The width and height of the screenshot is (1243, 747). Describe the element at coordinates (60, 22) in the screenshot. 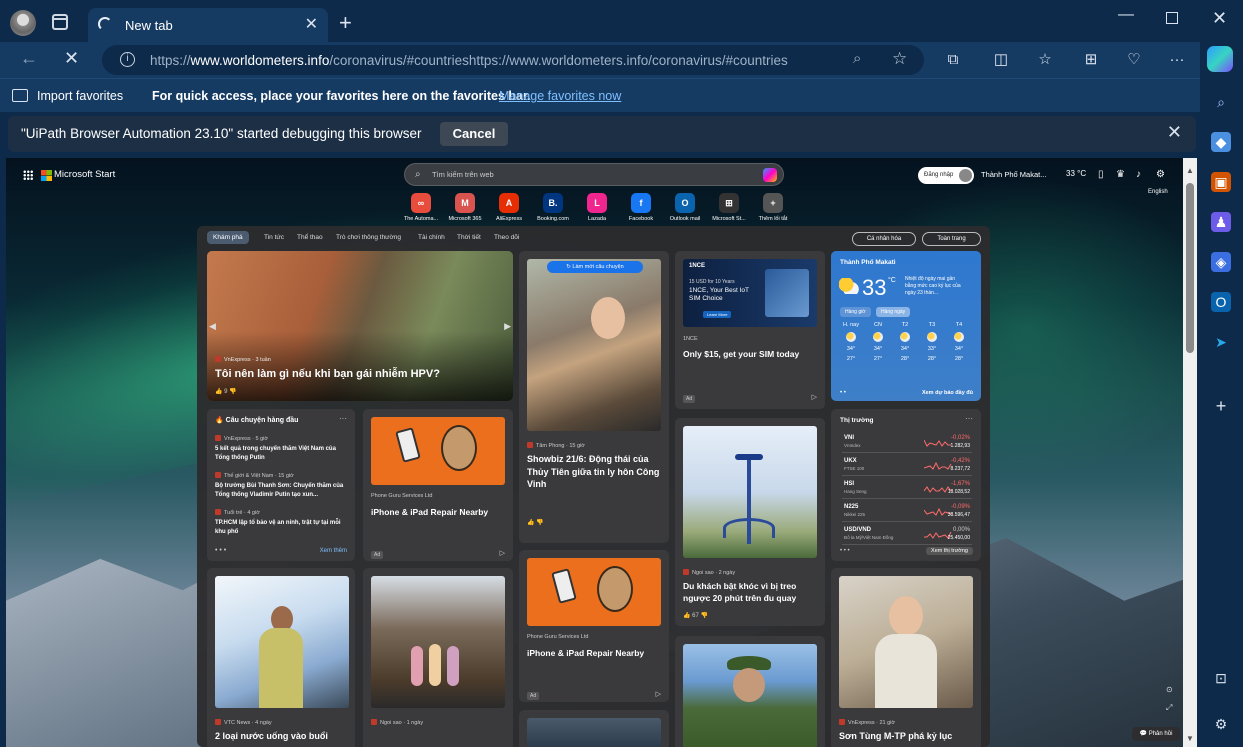

I see `tab-actions-icon` at that location.